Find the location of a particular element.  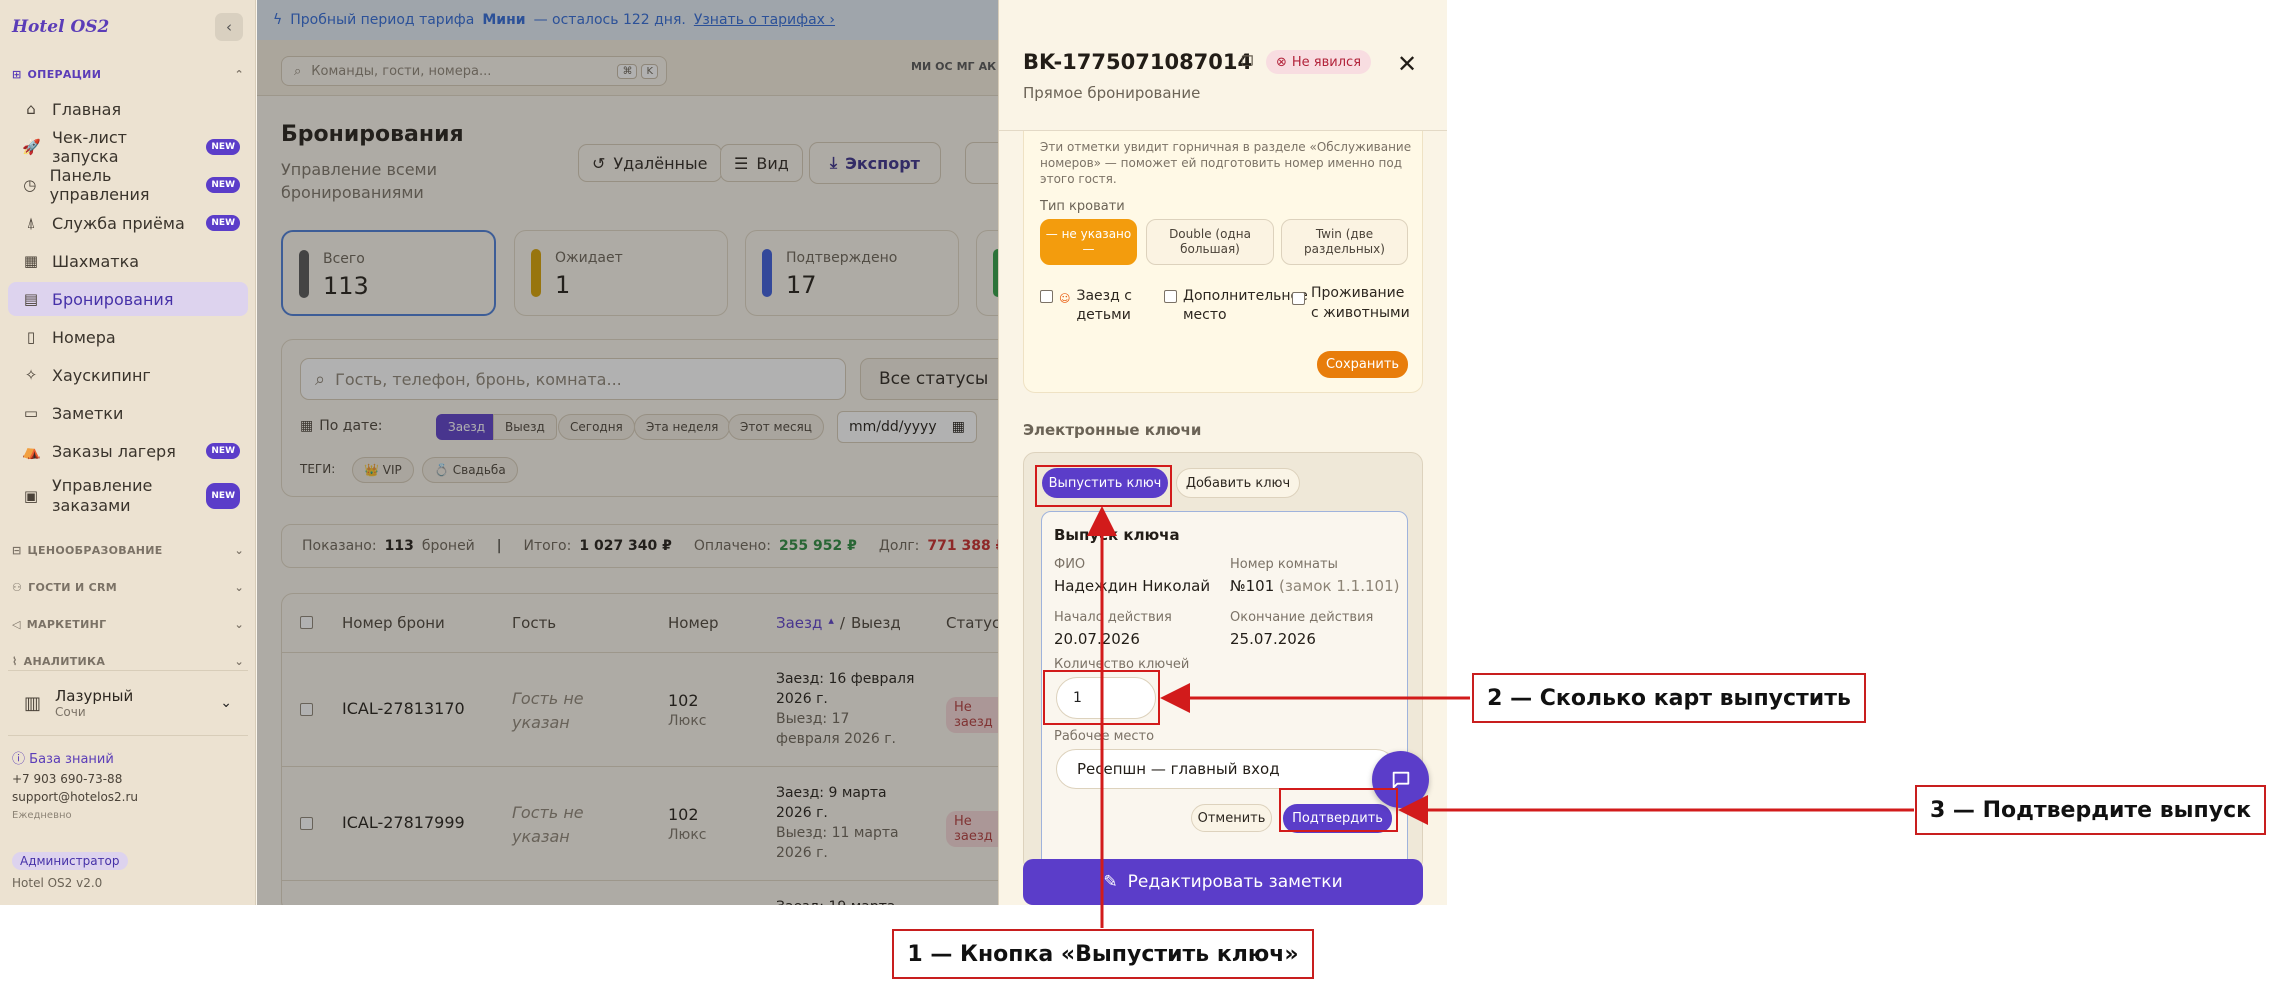

callout-step-3: 3 — Подтвердите выпуск is located at coordinates (2090, 810).